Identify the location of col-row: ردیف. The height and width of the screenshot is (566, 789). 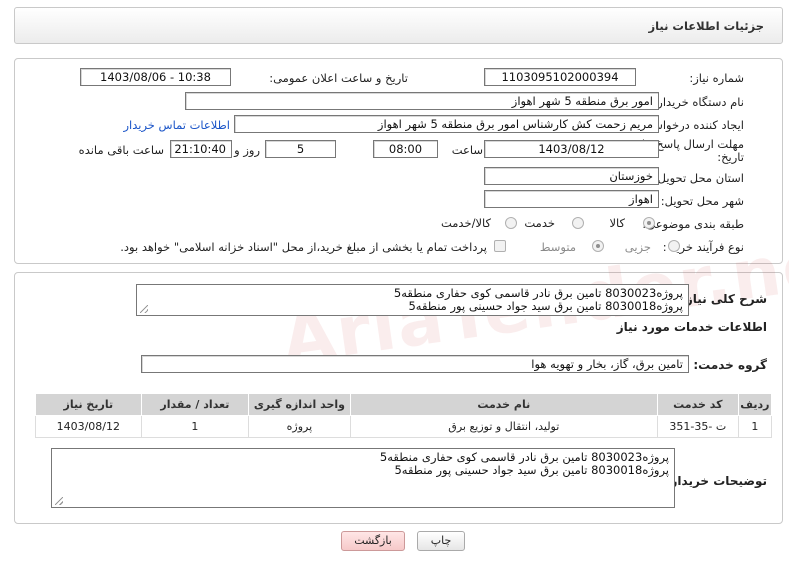
(755, 404).